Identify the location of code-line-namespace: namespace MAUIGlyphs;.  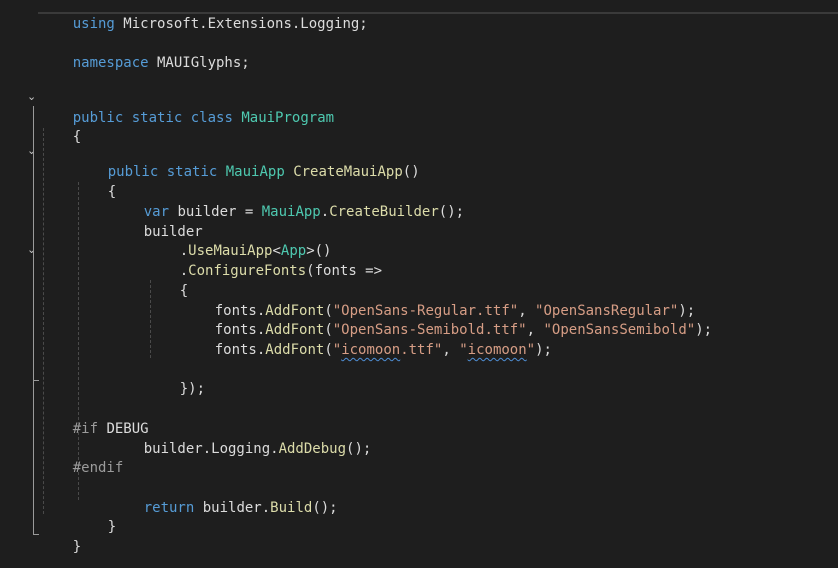
(144, 52).